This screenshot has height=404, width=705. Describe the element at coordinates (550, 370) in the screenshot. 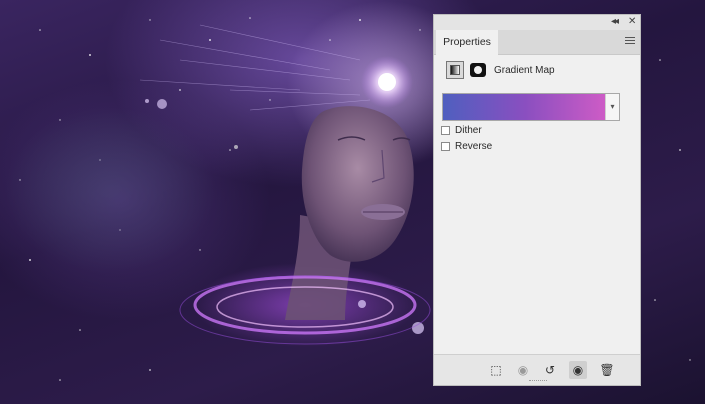

I see `reset-icon: ↺` at that location.